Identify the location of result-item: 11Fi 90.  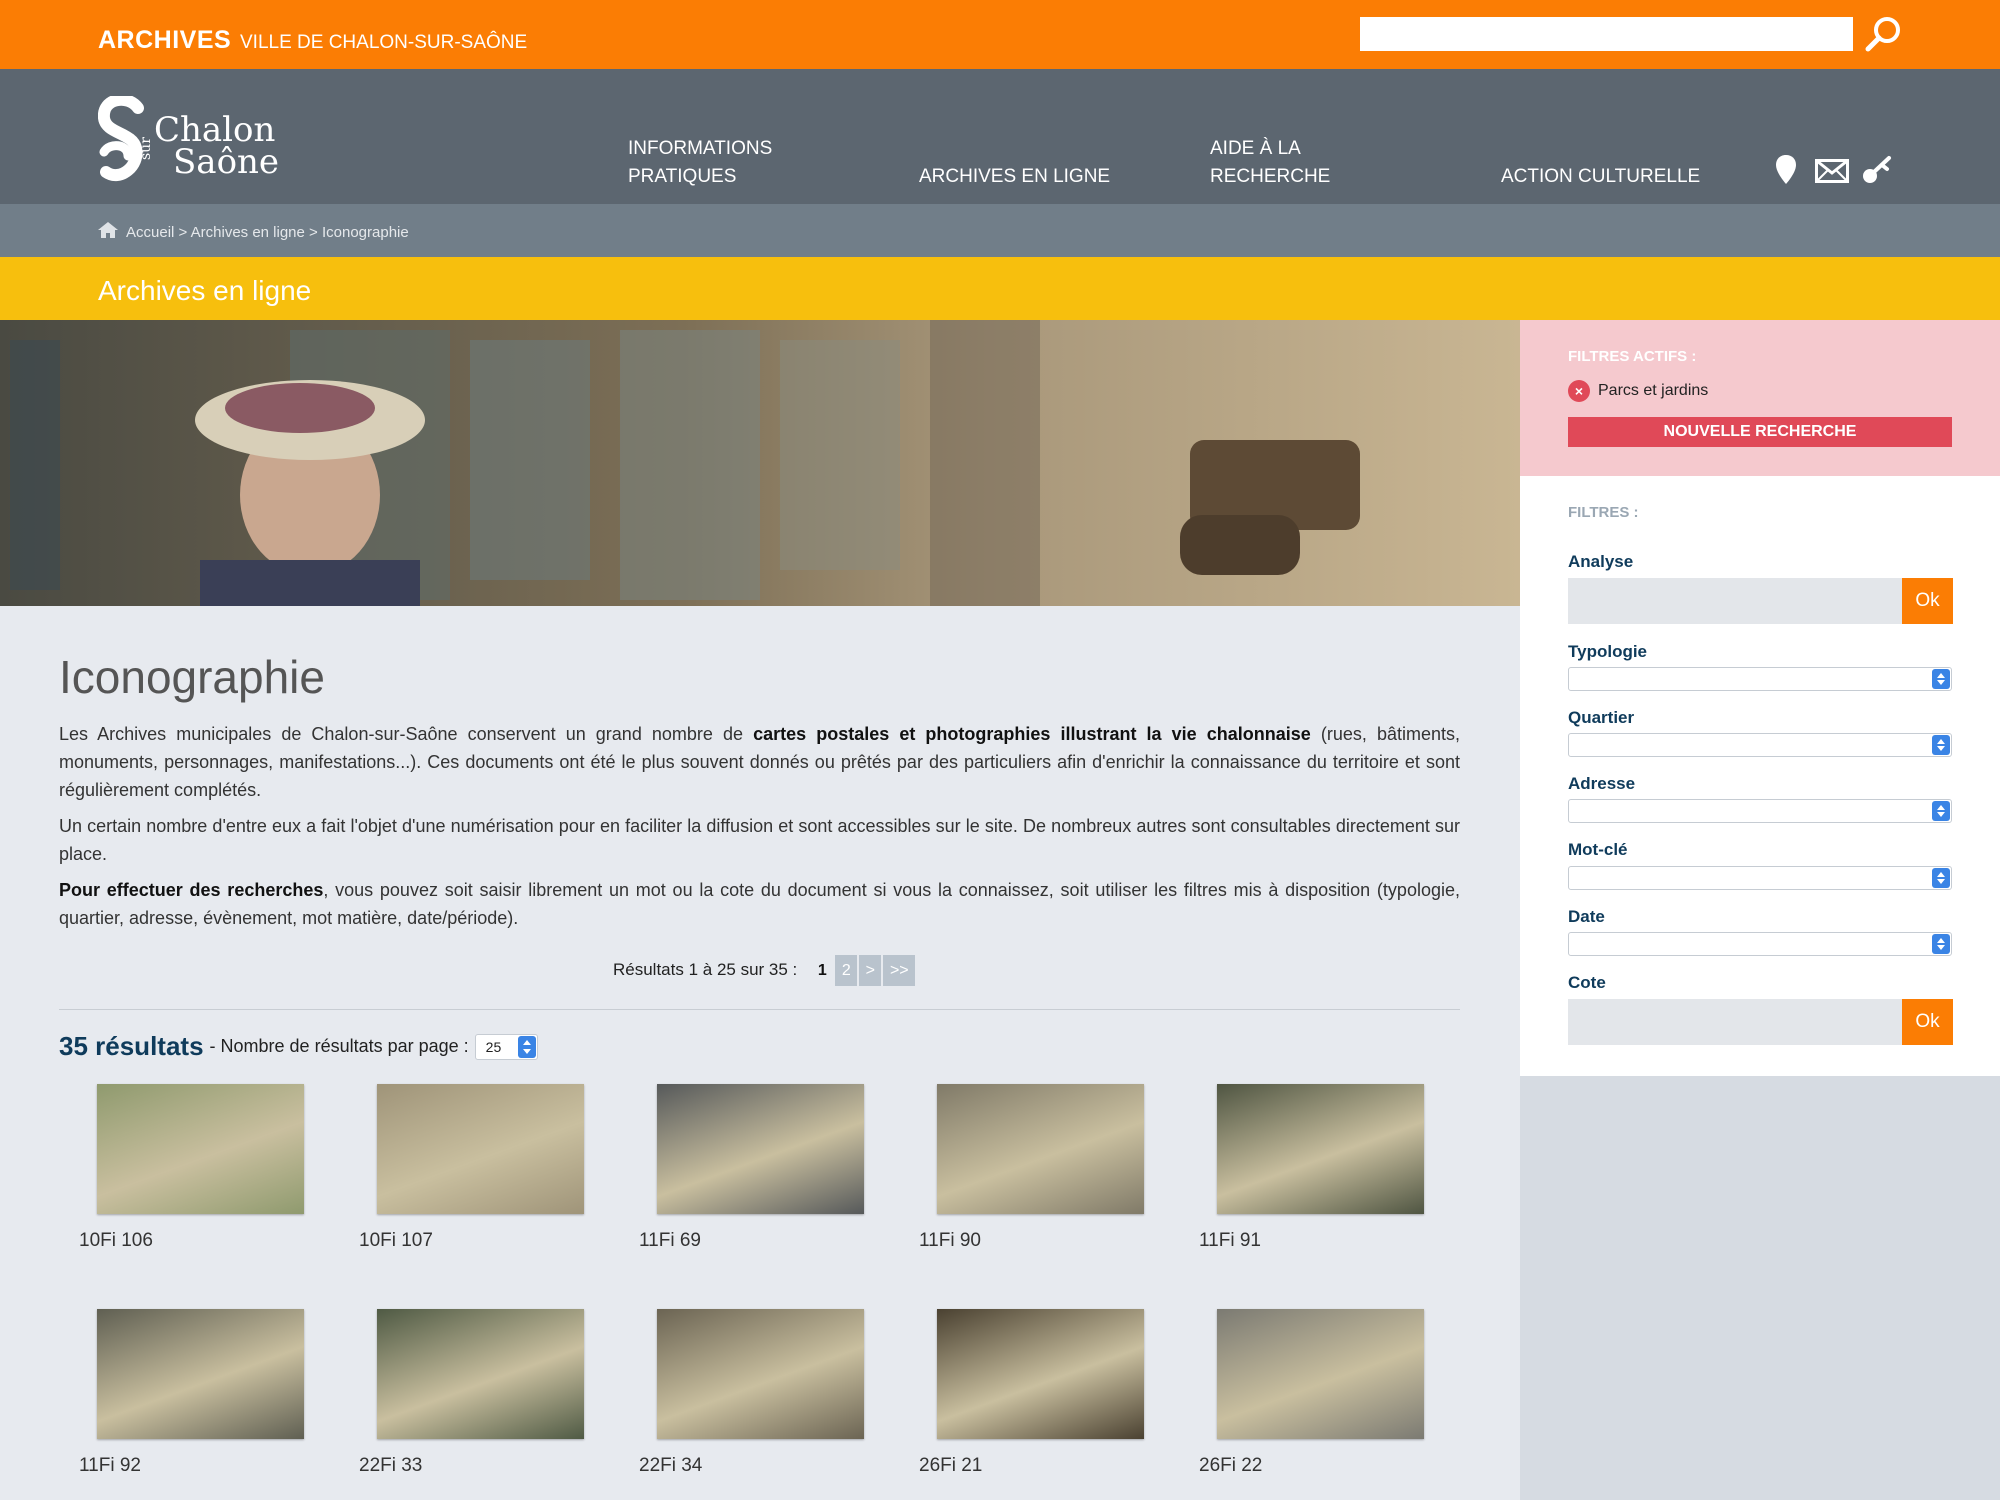
(1031, 1168).